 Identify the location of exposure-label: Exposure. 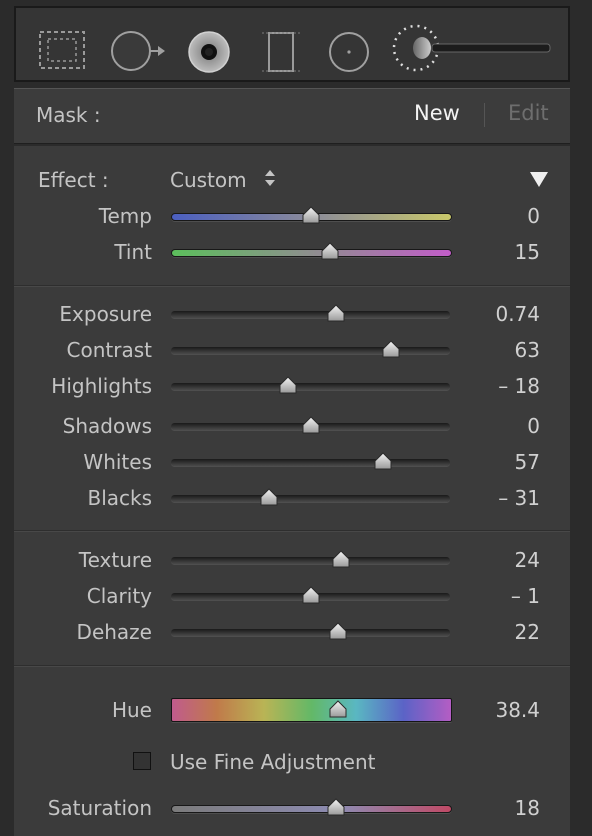
(105, 314).